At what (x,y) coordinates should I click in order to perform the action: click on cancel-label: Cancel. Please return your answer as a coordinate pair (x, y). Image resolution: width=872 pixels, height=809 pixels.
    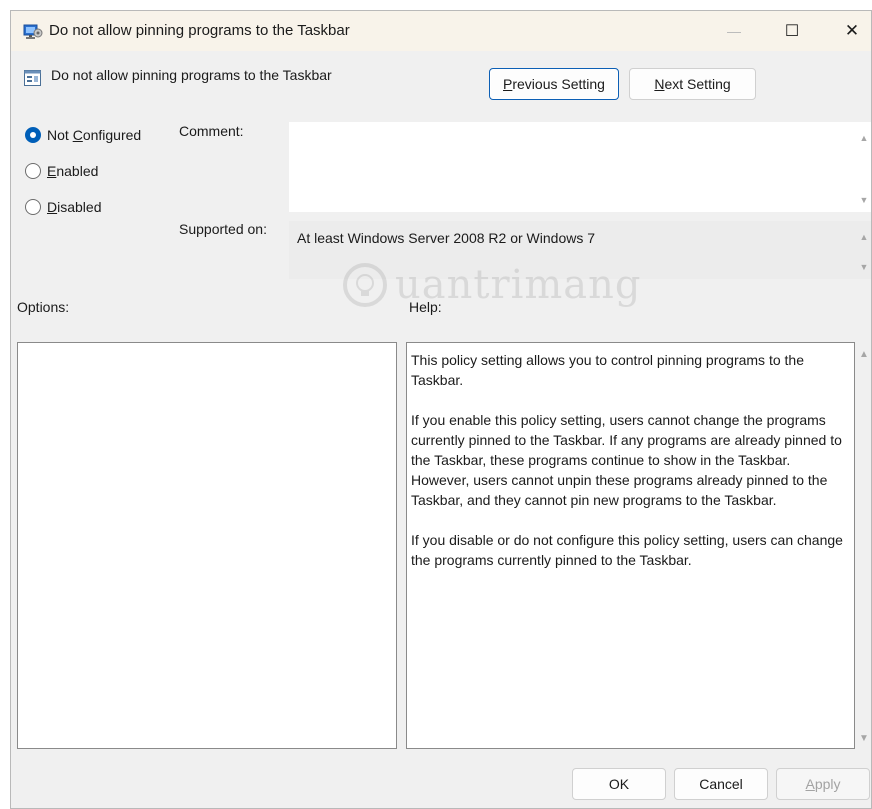
    Looking at the image, I should click on (721, 784).